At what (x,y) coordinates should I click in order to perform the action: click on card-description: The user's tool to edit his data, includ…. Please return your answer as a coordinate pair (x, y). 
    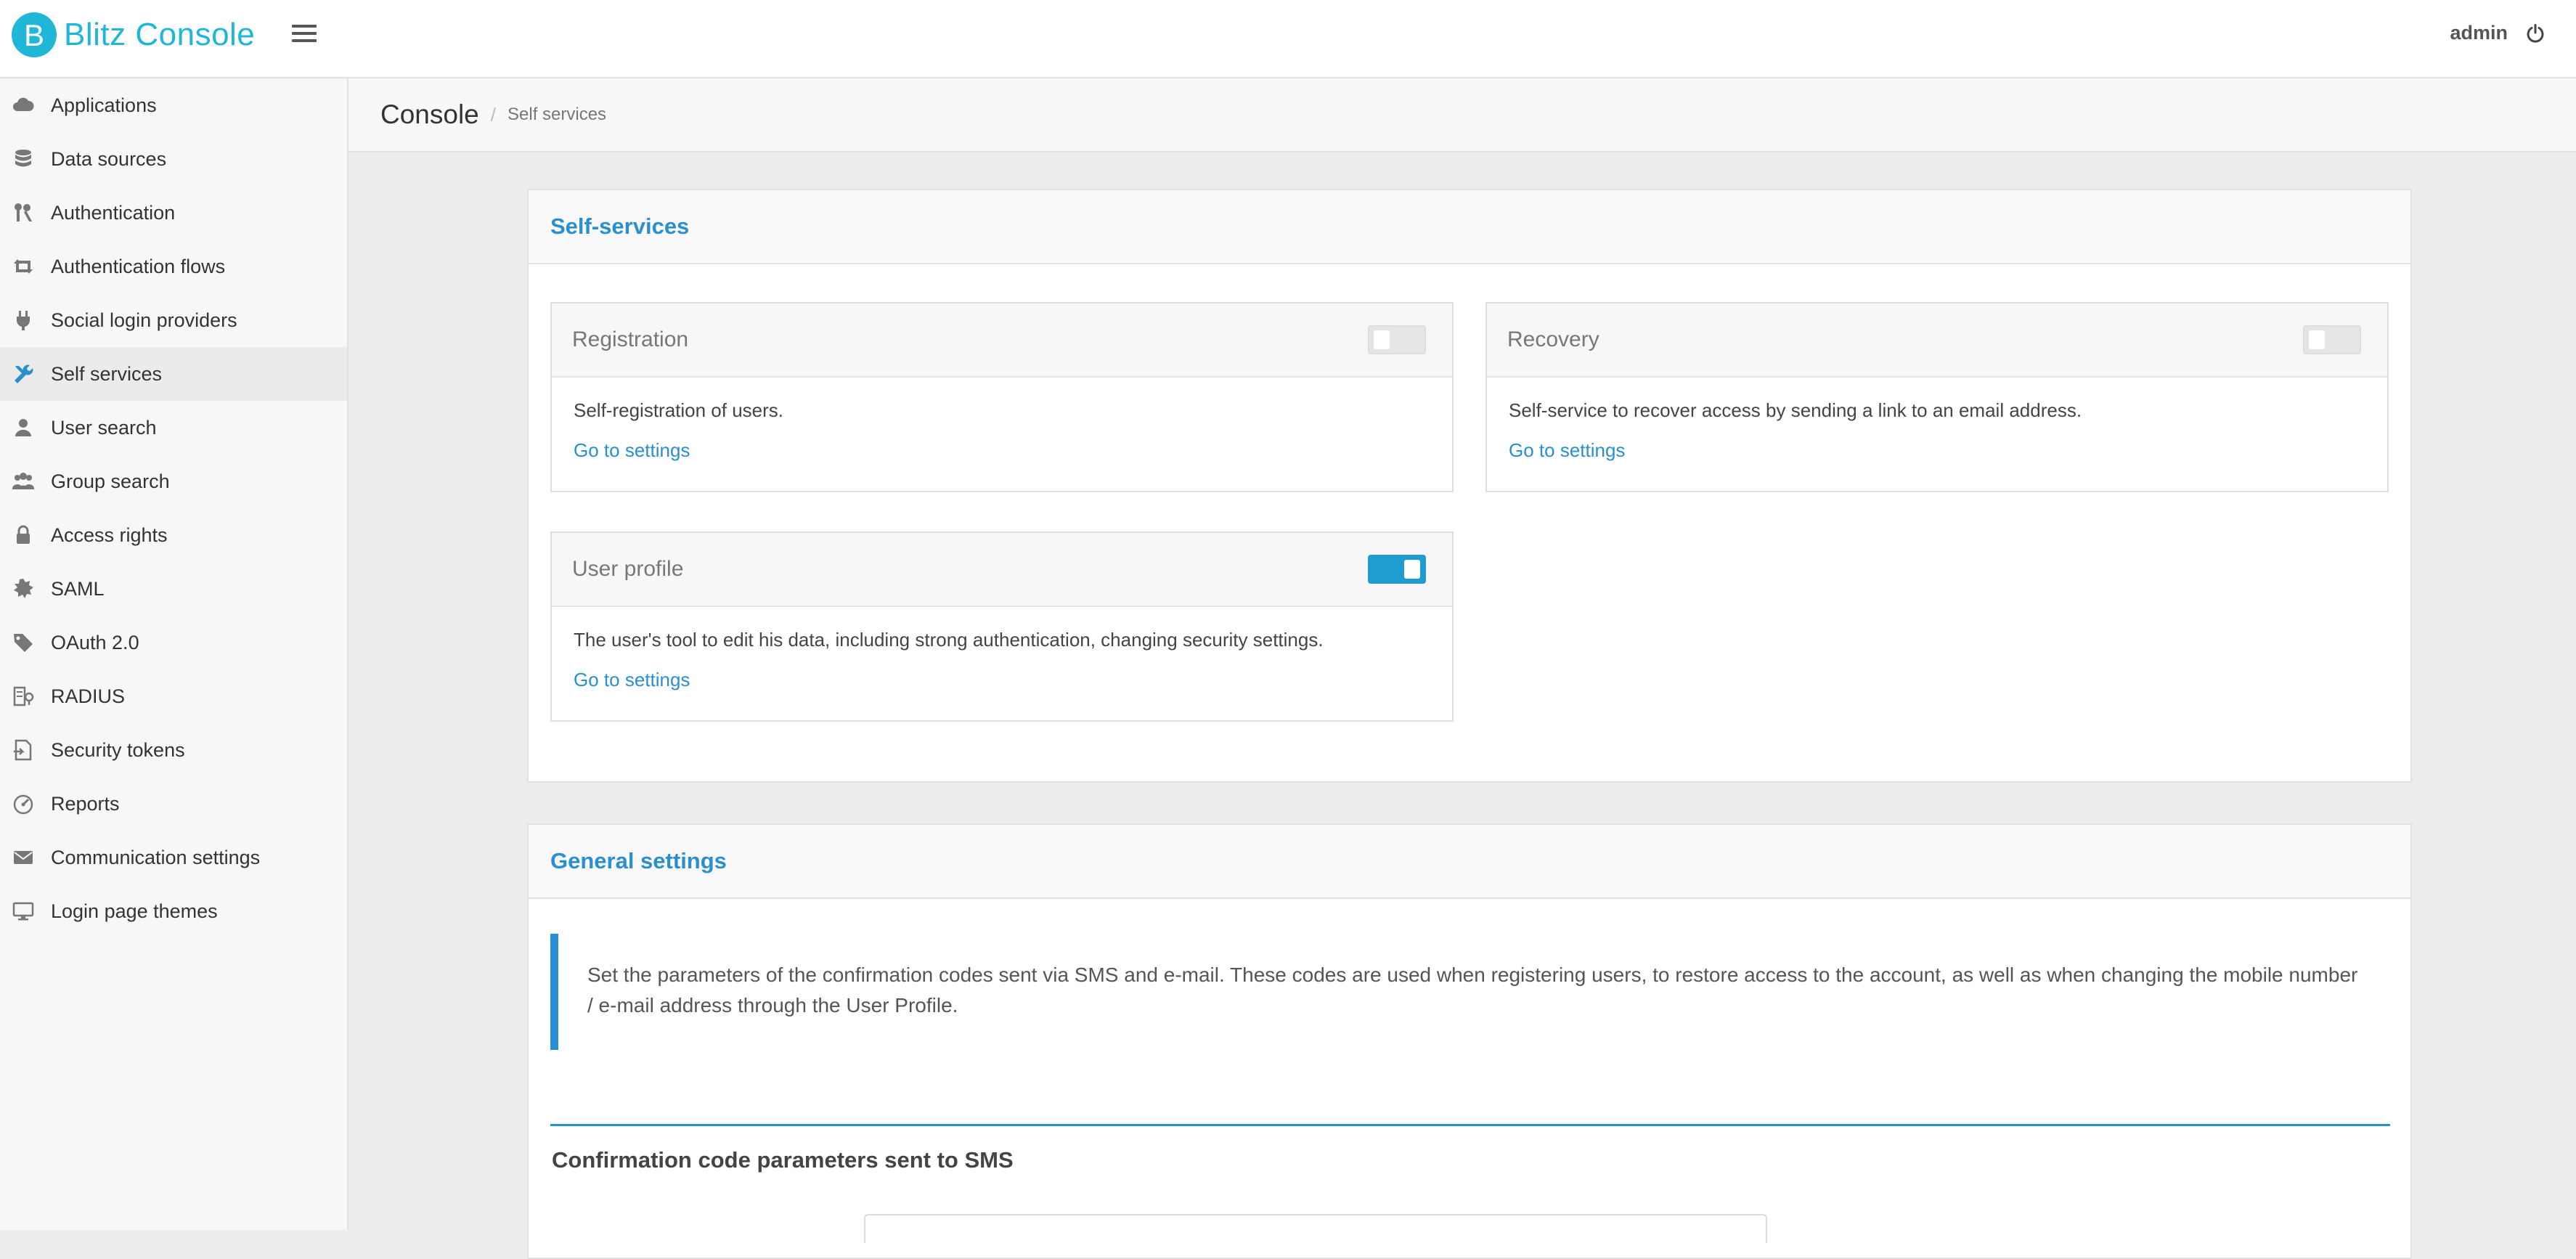
    Looking at the image, I should click on (949, 640).